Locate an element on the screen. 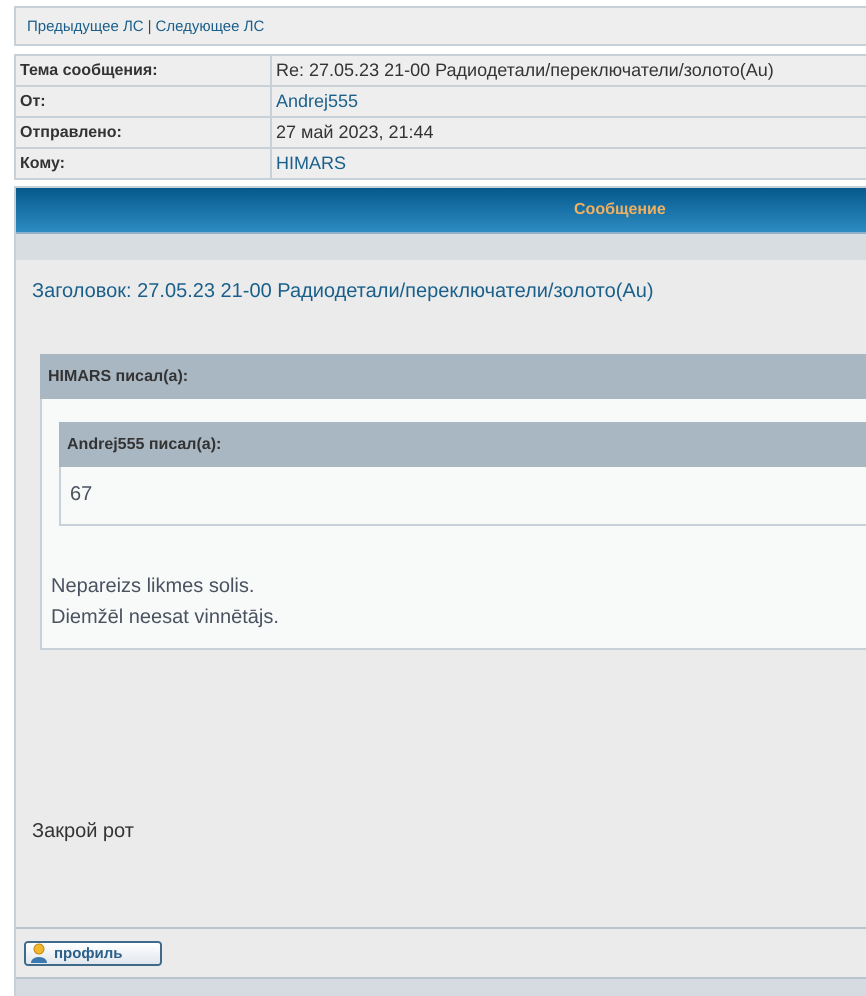  user-icon is located at coordinates (39, 953).